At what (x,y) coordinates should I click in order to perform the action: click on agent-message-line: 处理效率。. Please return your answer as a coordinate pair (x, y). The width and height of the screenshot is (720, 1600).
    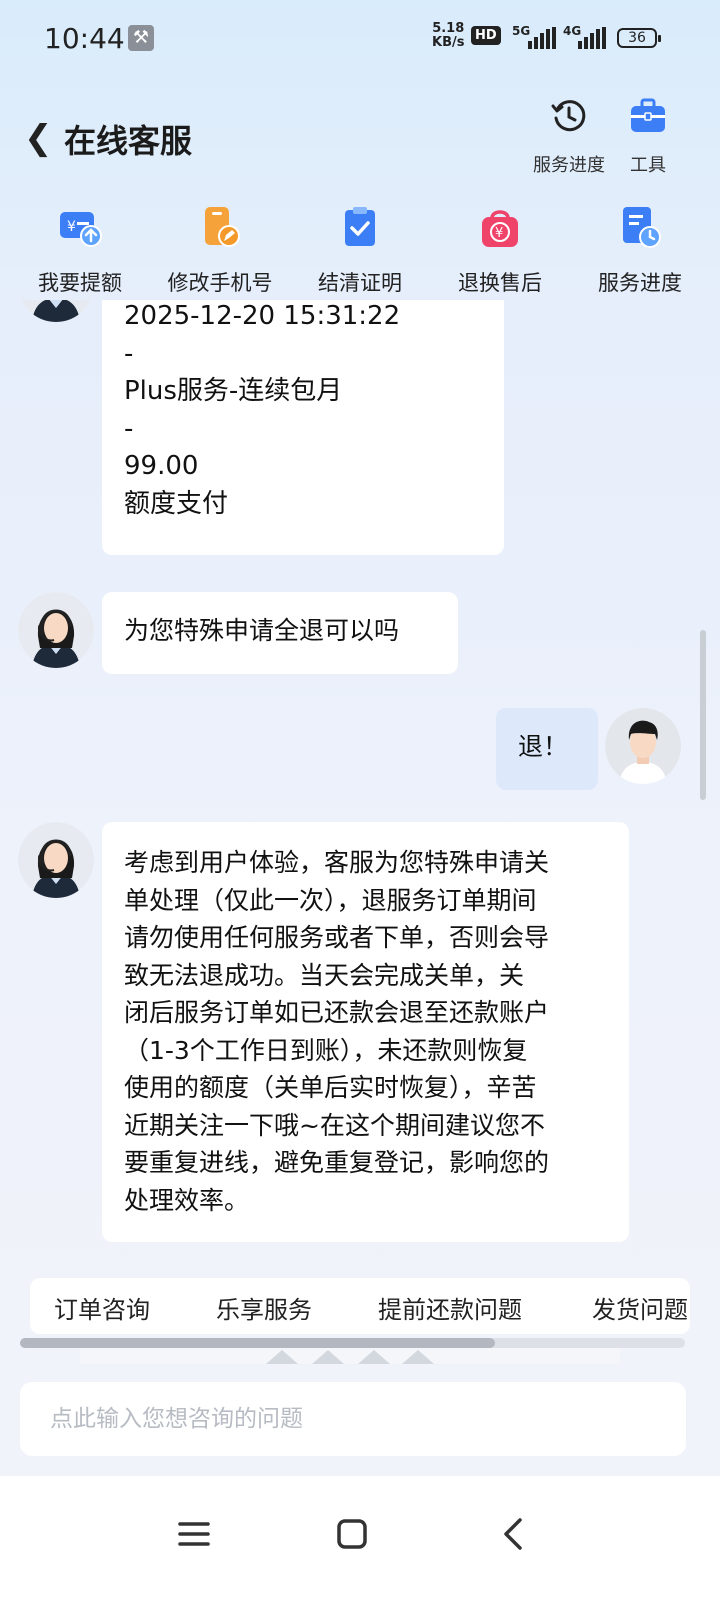
    Looking at the image, I should click on (187, 1200).